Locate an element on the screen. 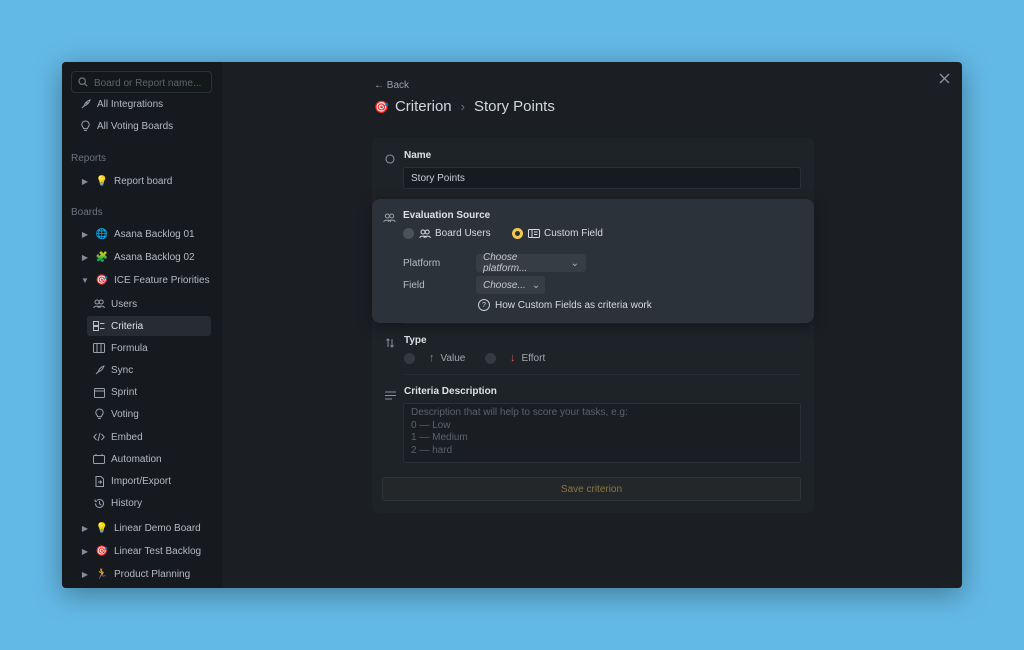  reports-heading: Reports is located at coordinates (89, 158).